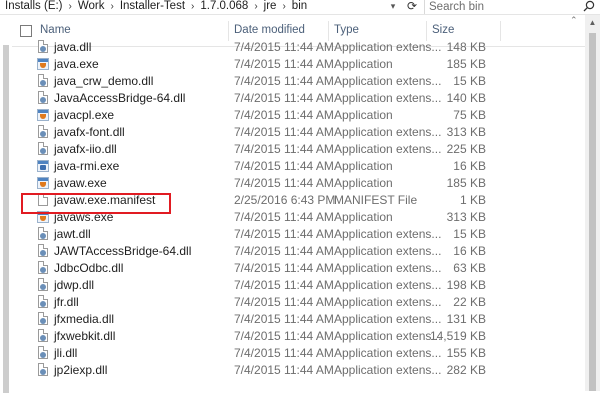 The image size is (600, 393). What do you see at coordinates (66, 302) in the screenshot?
I see `file-name: jfr.dll` at bounding box center [66, 302].